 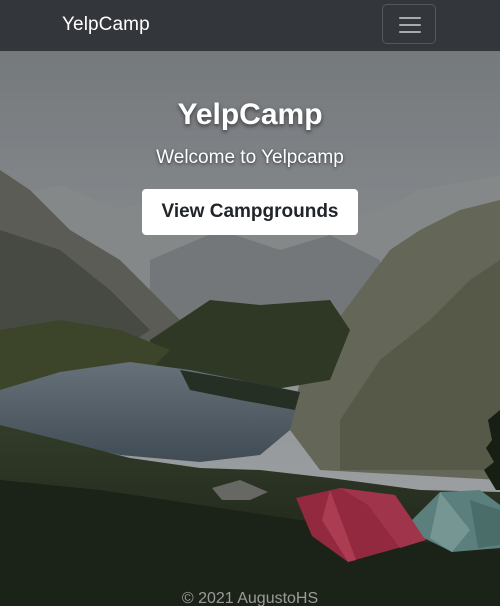 What do you see at coordinates (250, 598) in the screenshot?
I see `footer-copyright: © 2021 AugustoHS` at bounding box center [250, 598].